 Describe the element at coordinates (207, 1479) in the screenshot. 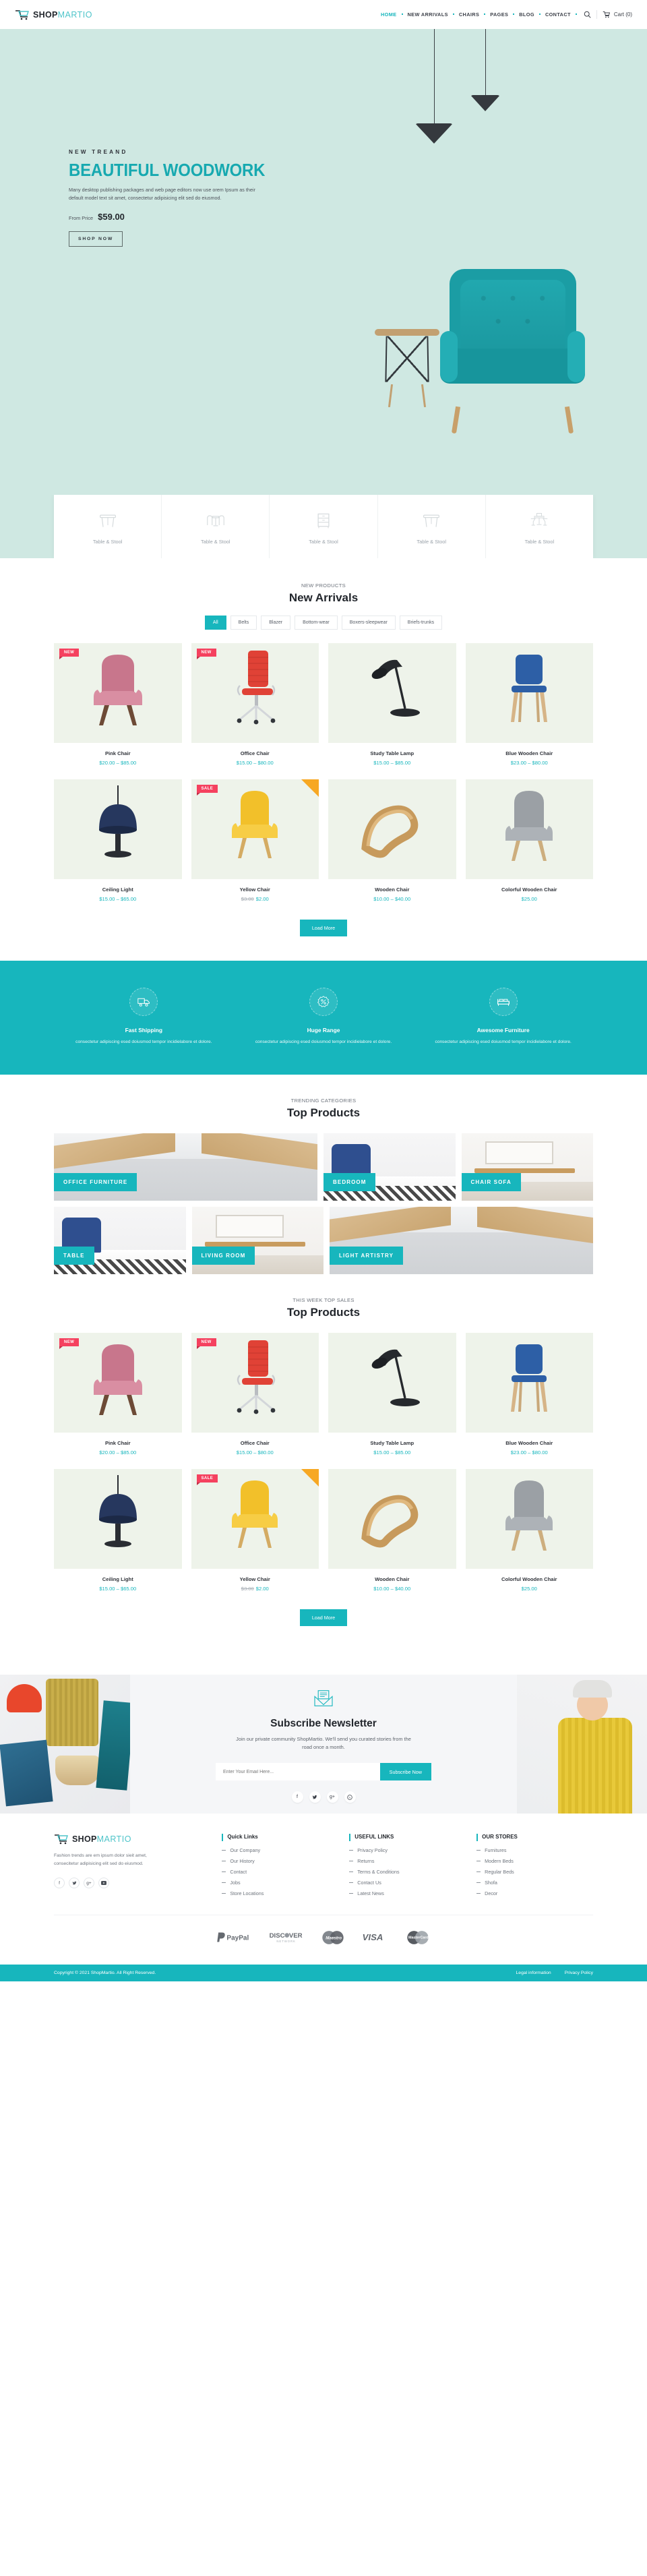

I see `product-badge: SALE` at that location.